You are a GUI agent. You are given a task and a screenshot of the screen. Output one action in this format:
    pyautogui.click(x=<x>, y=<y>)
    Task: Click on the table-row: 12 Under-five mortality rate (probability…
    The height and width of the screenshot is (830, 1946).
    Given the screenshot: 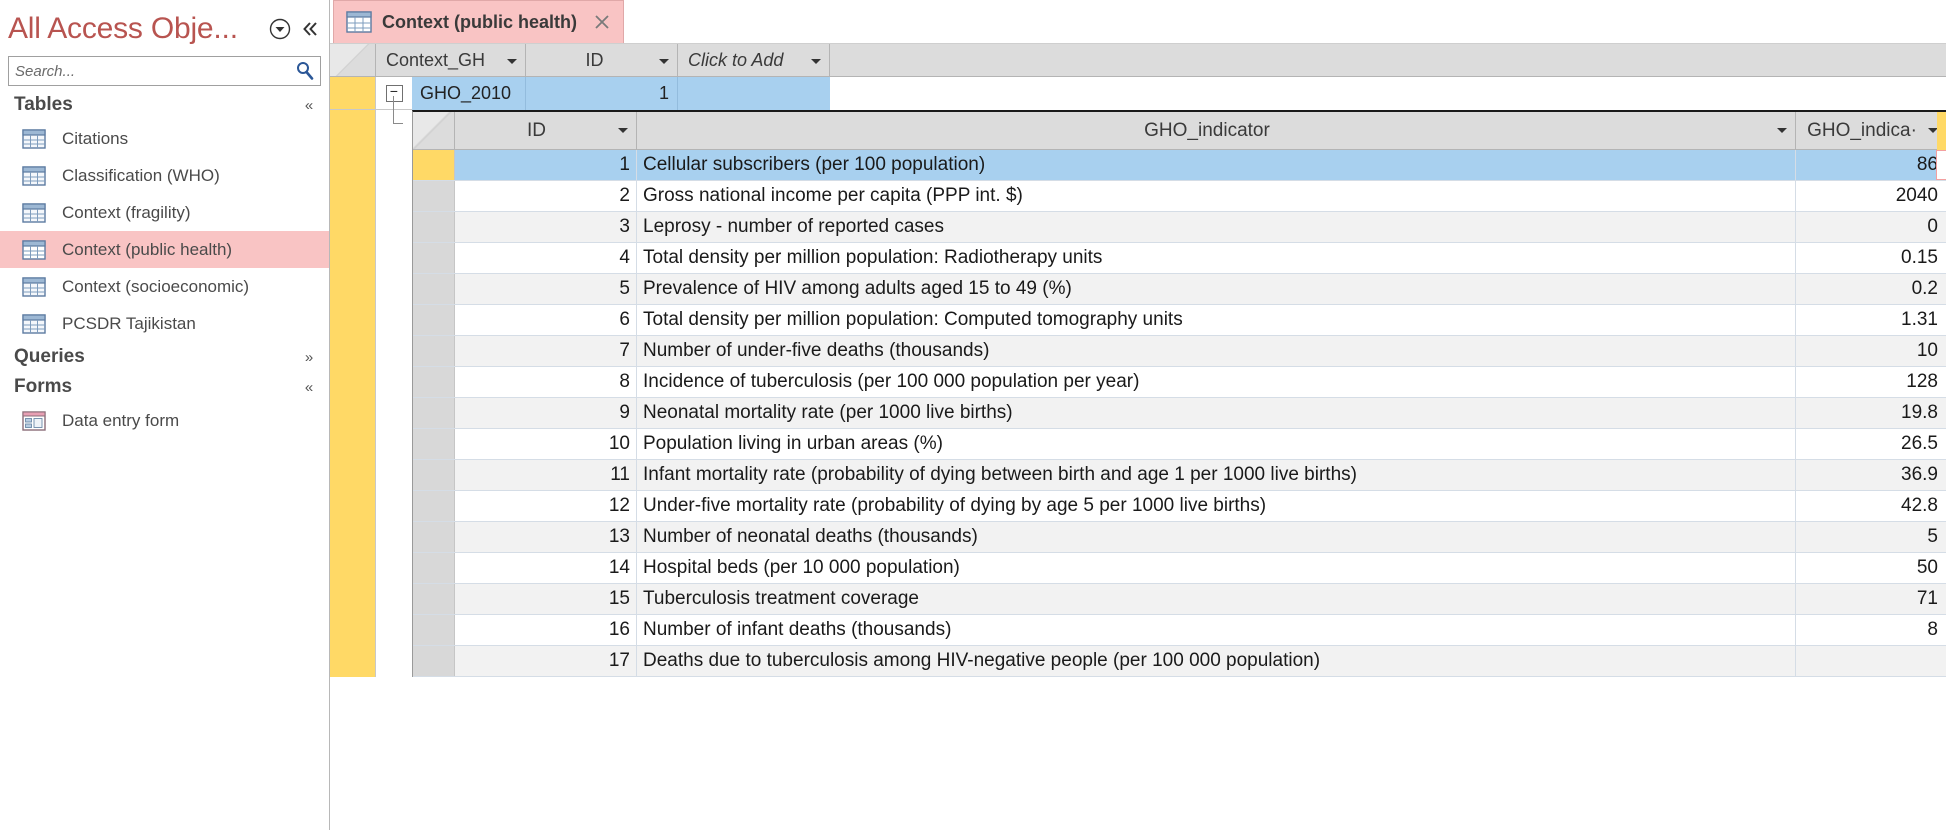 What is the action you would take?
    pyautogui.click(x=1179, y=506)
    